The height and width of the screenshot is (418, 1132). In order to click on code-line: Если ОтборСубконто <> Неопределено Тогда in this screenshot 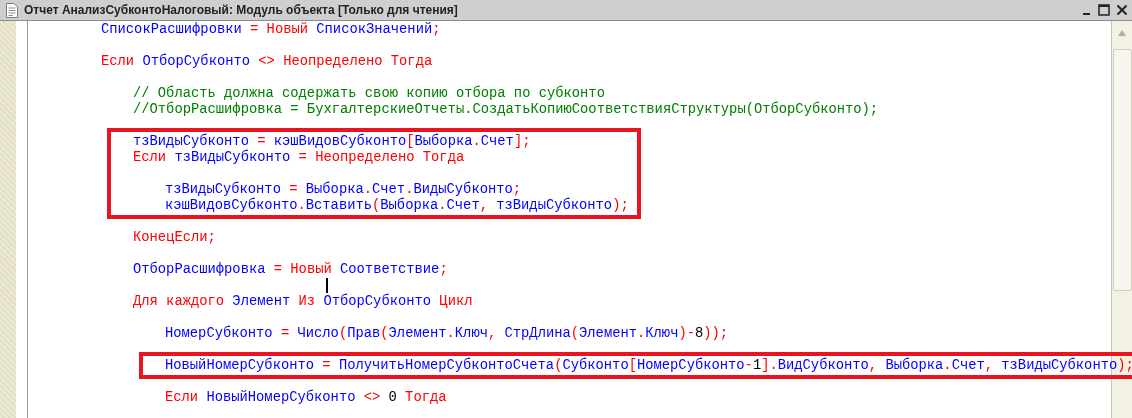, I will do `click(267, 62)`.